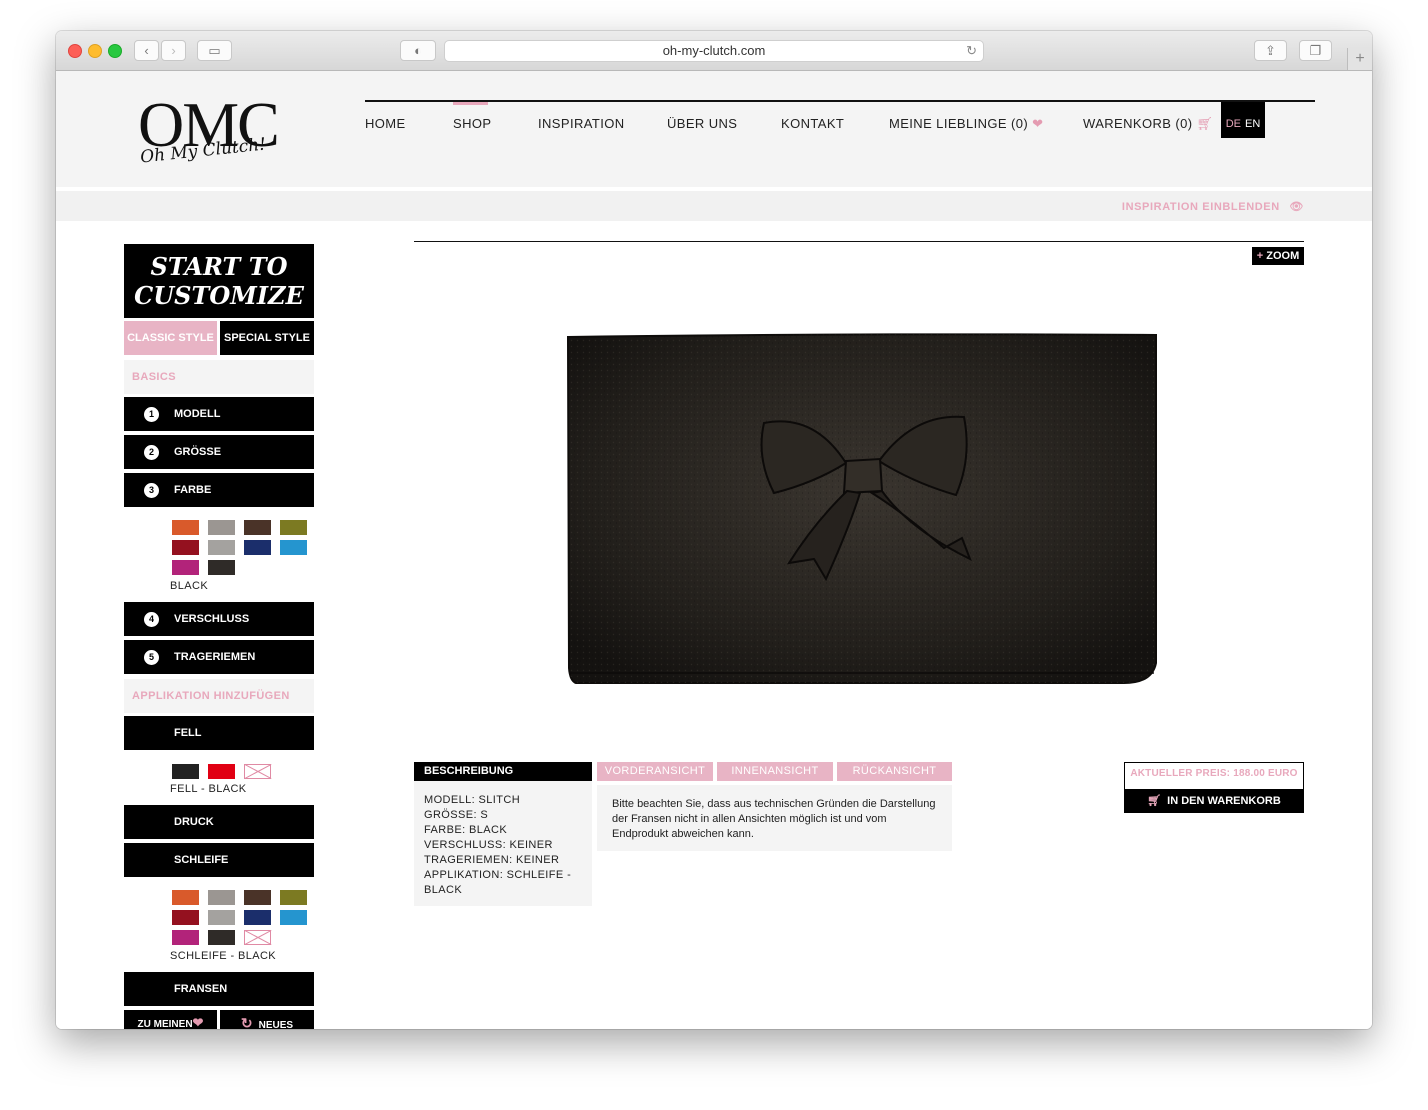 The image size is (1428, 1110). Describe the element at coordinates (219, 860) in the screenshot. I see `option-schleife: SCHLEIFE` at that location.